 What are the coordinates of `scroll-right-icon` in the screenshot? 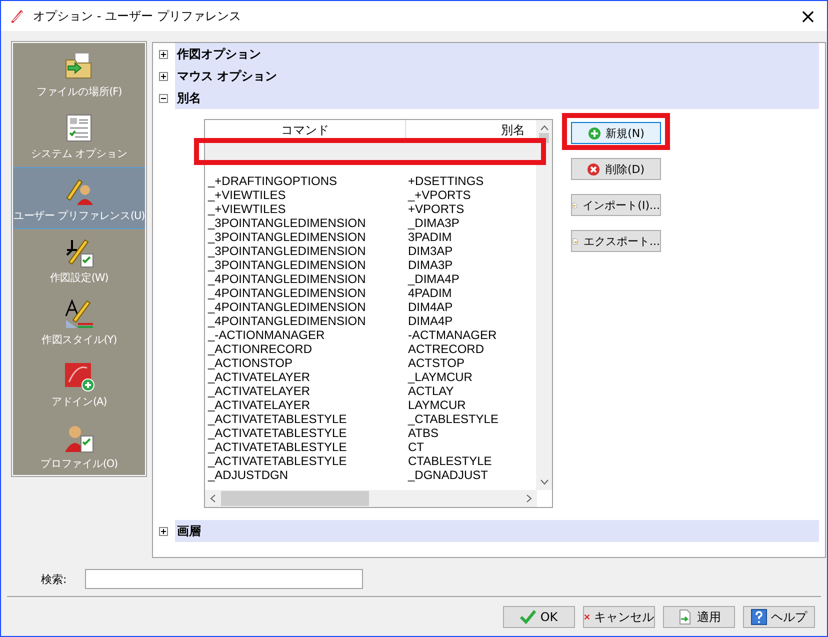 It's located at (529, 498).